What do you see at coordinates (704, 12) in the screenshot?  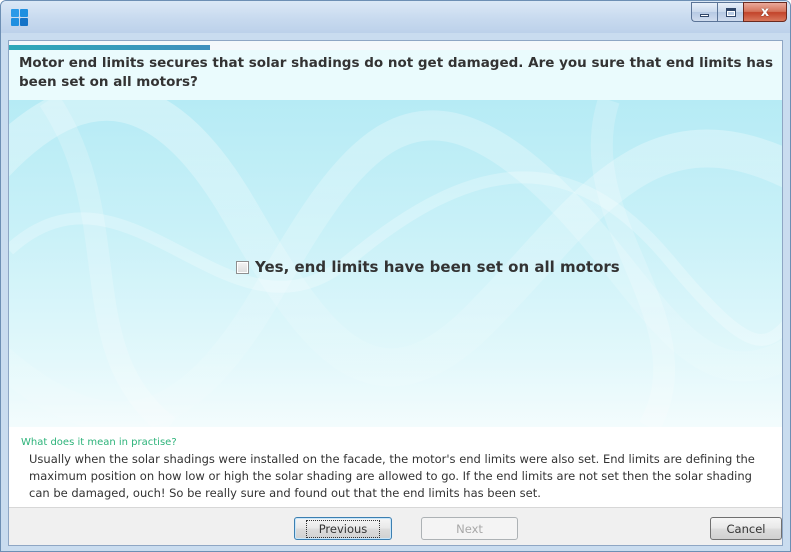 I see `minimize-button` at bounding box center [704, 12].